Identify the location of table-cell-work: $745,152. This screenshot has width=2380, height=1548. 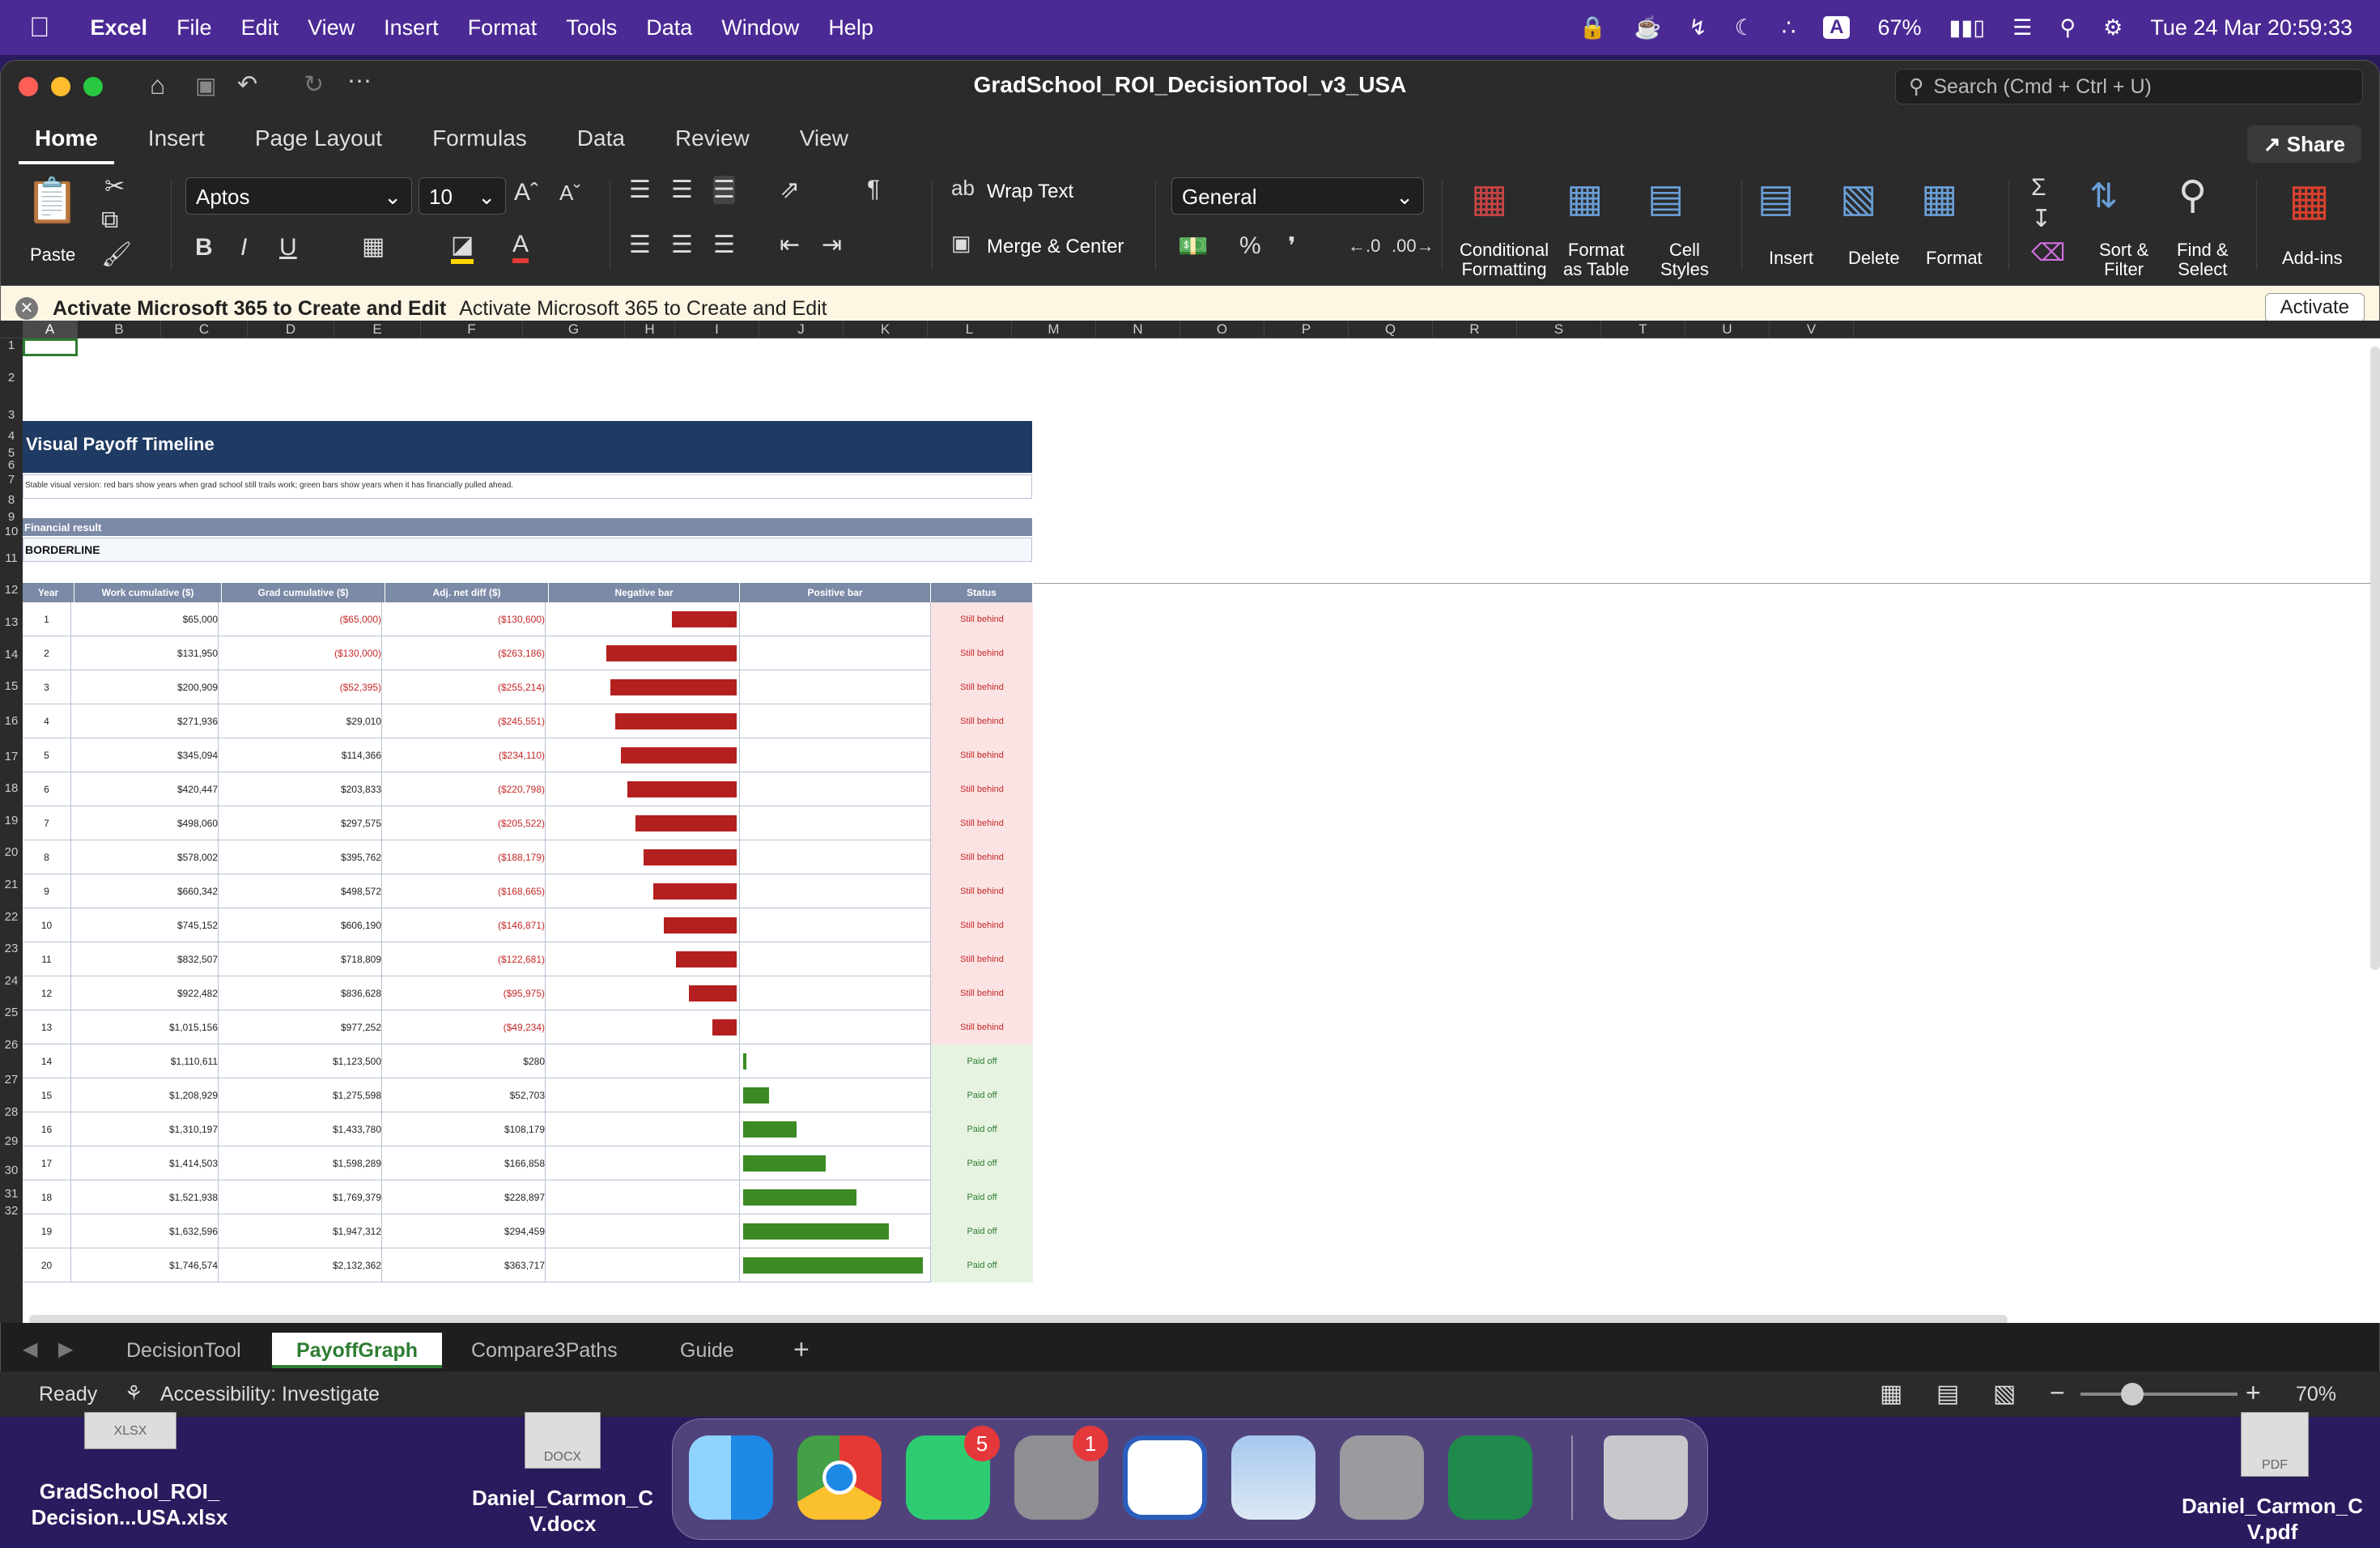
(146, 925).